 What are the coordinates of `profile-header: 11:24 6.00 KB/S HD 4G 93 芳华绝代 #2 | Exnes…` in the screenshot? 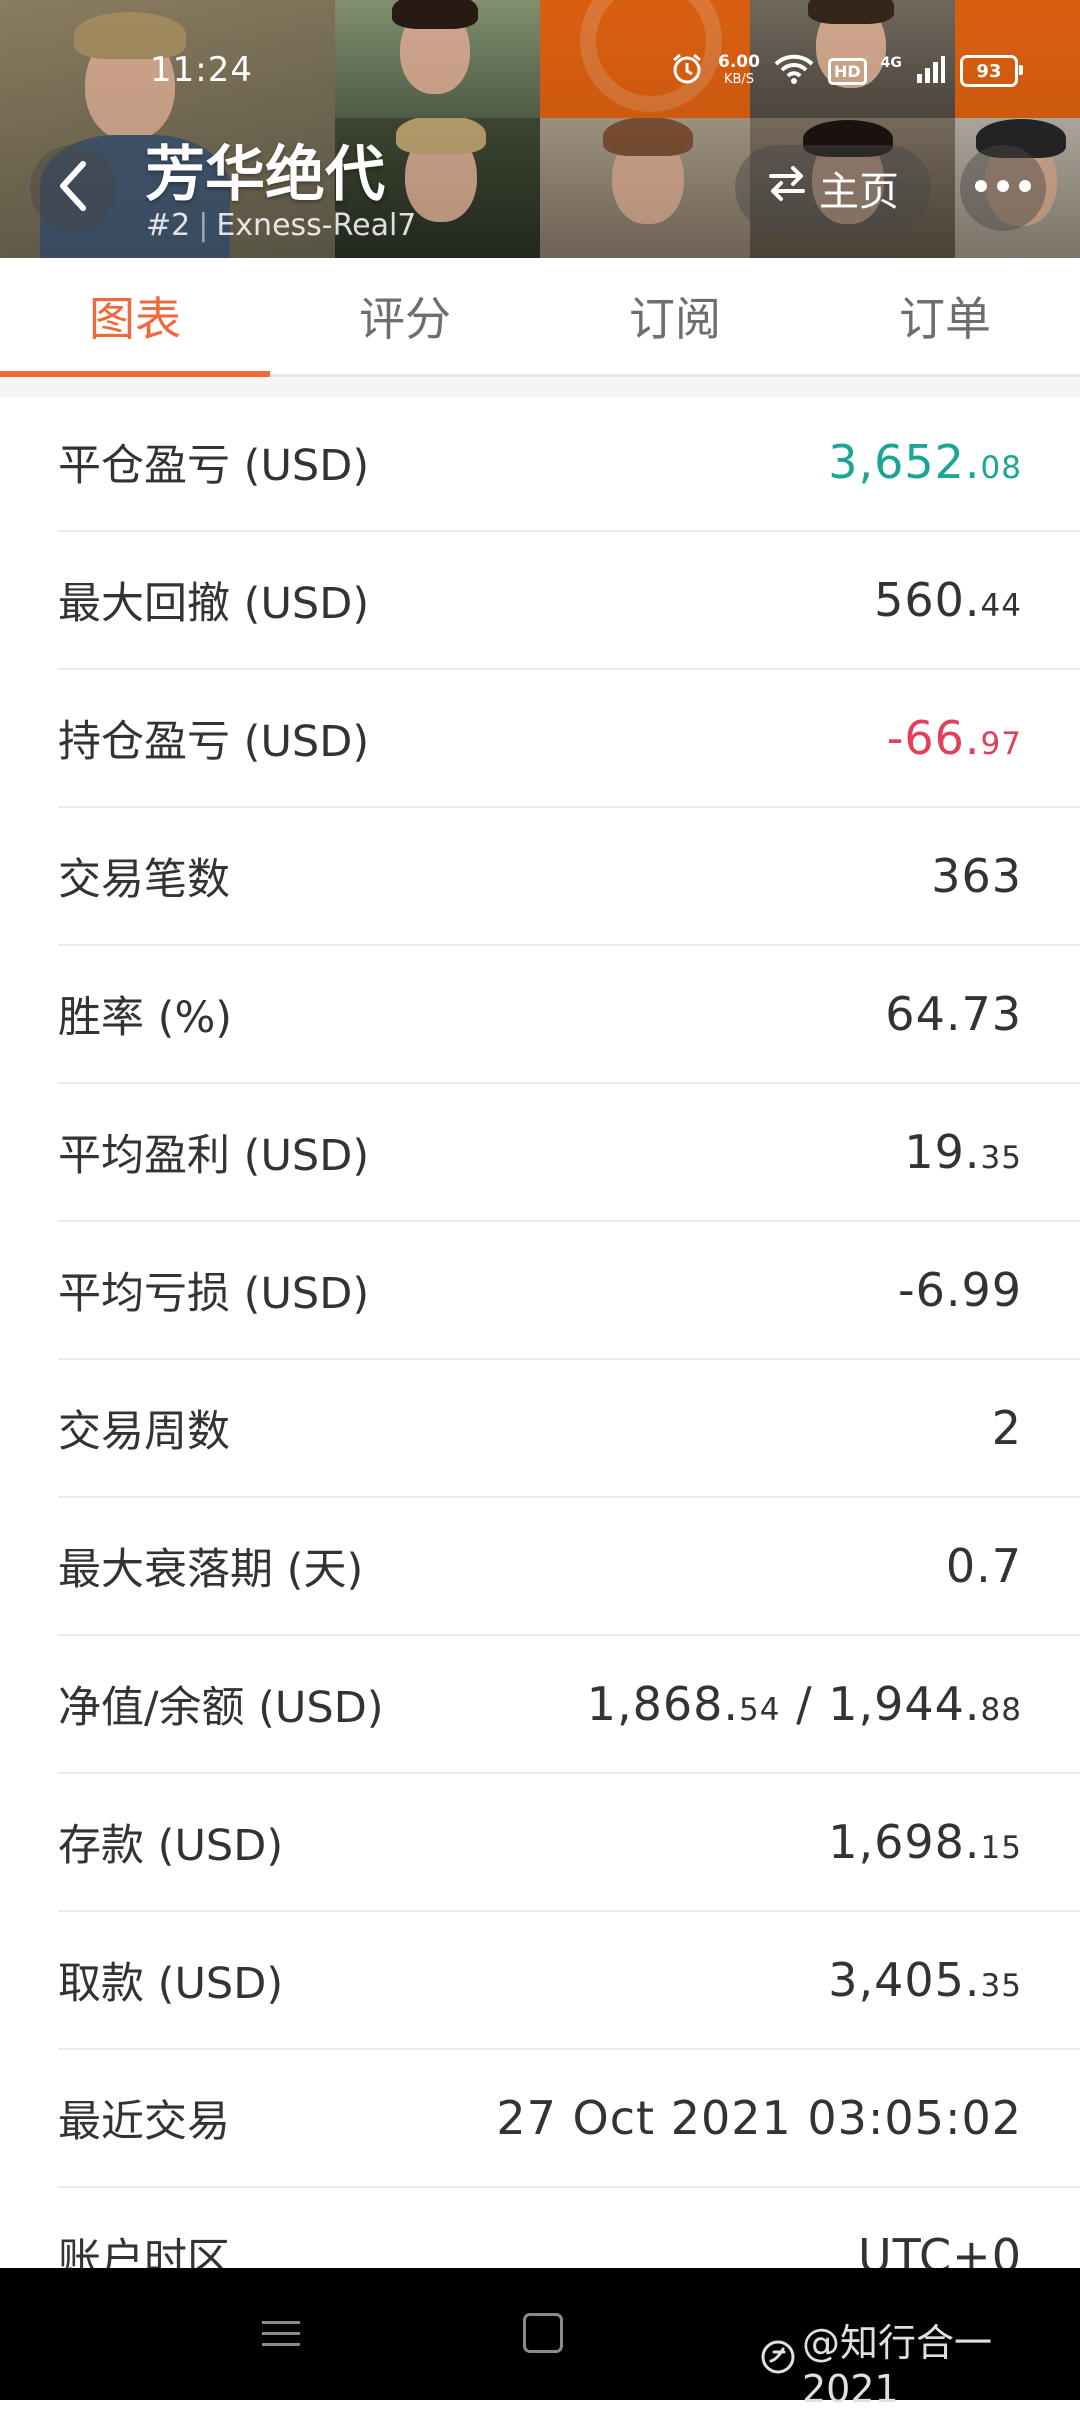 It's located at (540, 129).